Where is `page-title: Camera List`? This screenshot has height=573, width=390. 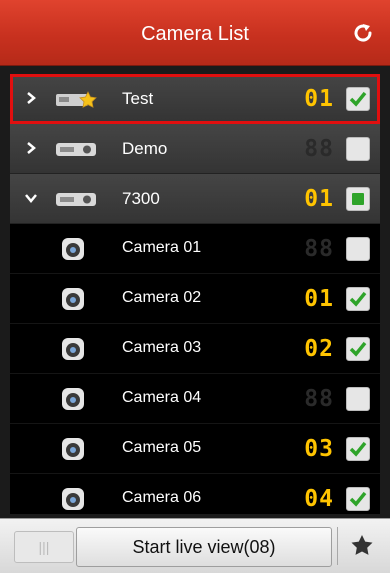 page-title: Camera List is located at coordinates (195, 34).